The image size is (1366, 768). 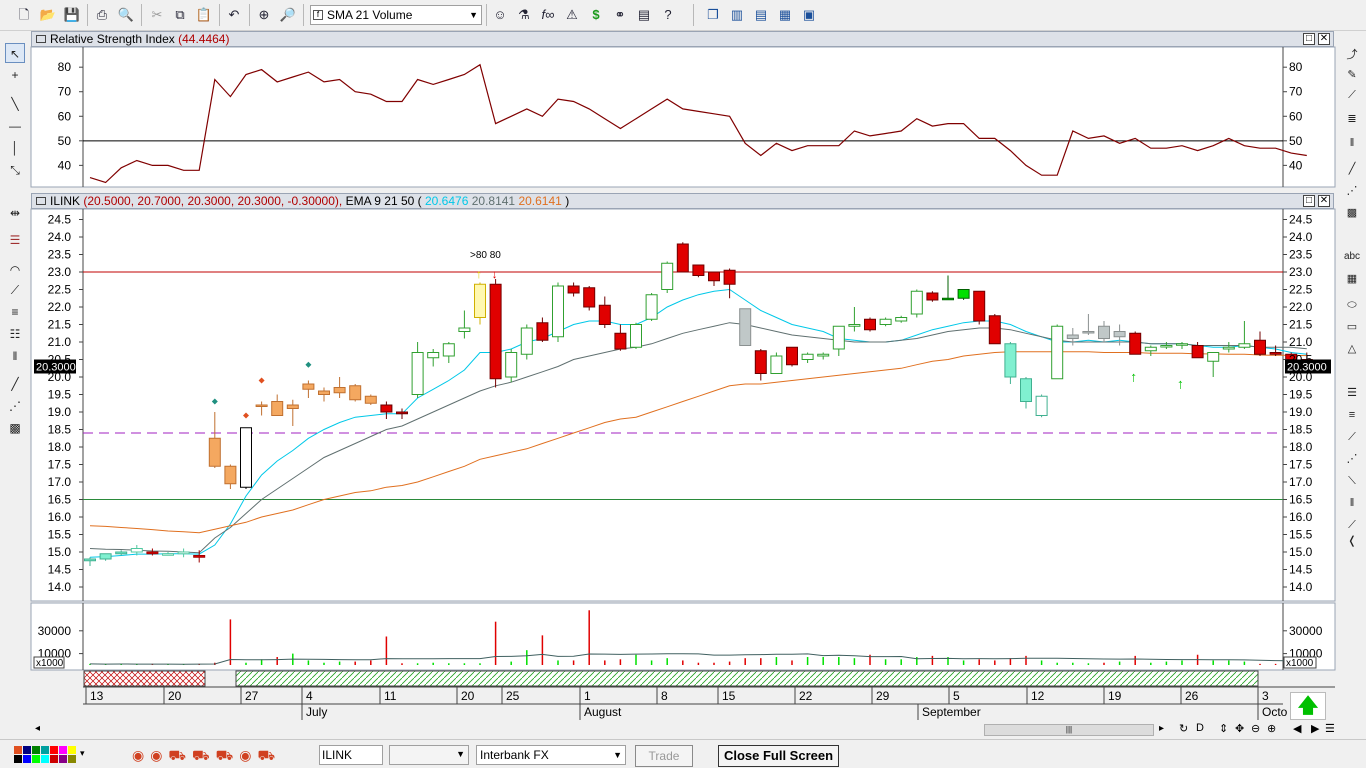 I want to click on move-icon: ✥, so click(x=1239, y=728).